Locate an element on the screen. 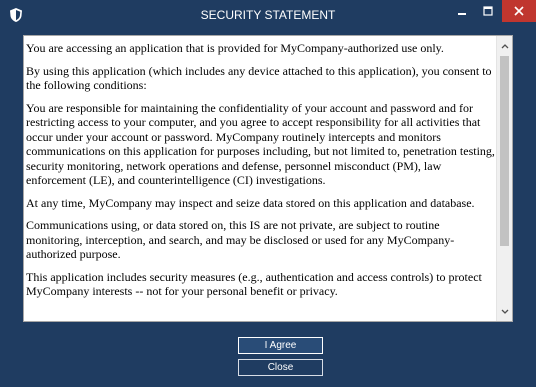  chevron-up-icon is located at coordinates (505, 46).